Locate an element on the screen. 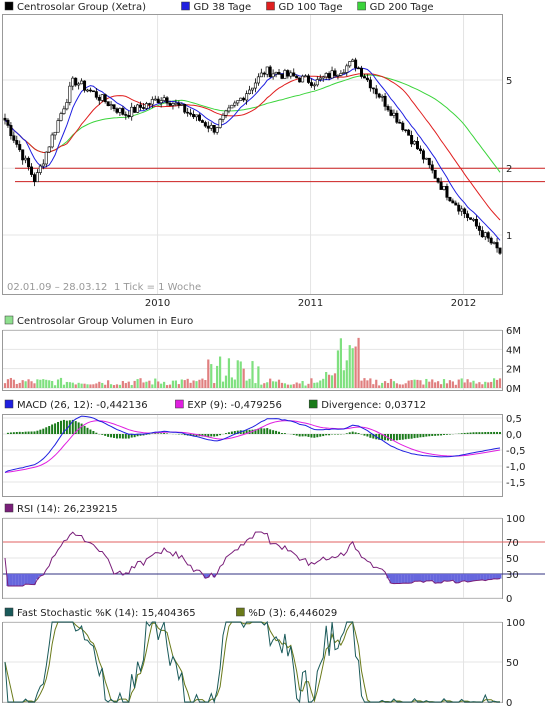 This screenshot has width=545, height=710. stochastic-y-ticks: 100 50 0 is located at coordinates (515, 663).